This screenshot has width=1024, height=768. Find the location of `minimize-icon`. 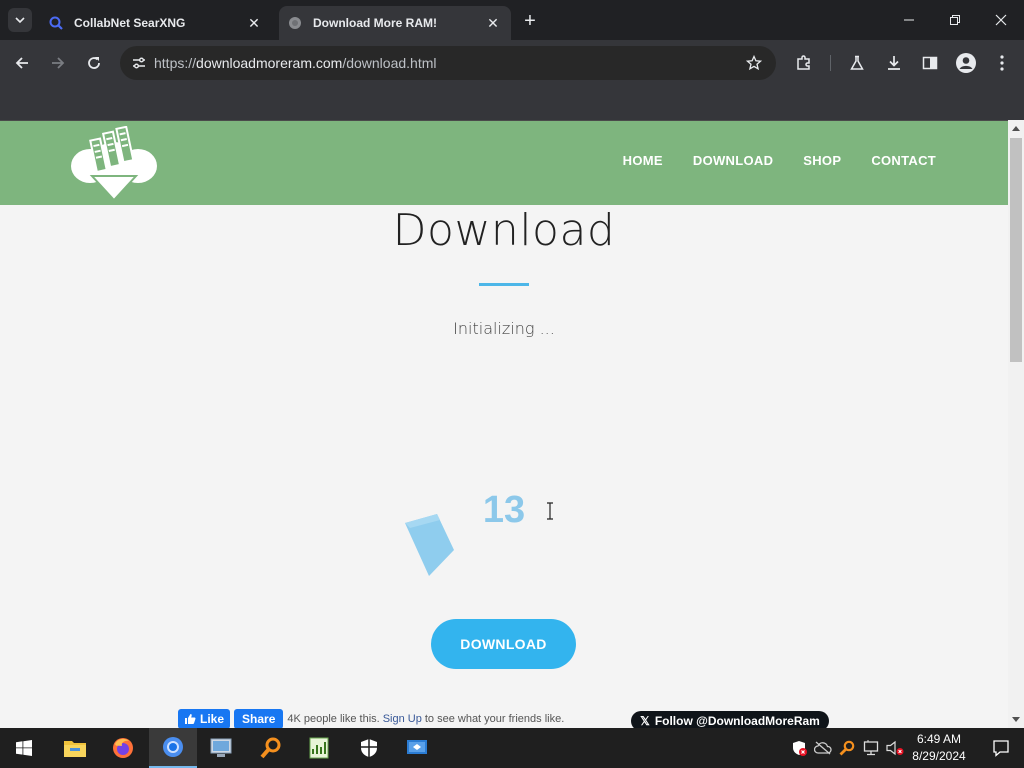

minimize-icon is located at coordinates (909, 20).